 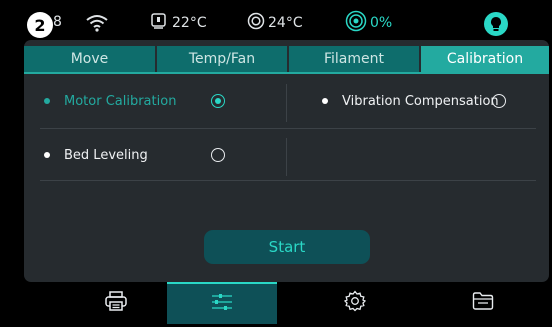 I want to click on status-bar: 2 8 22°C 24°C 0%, so click(x=276, y=22).